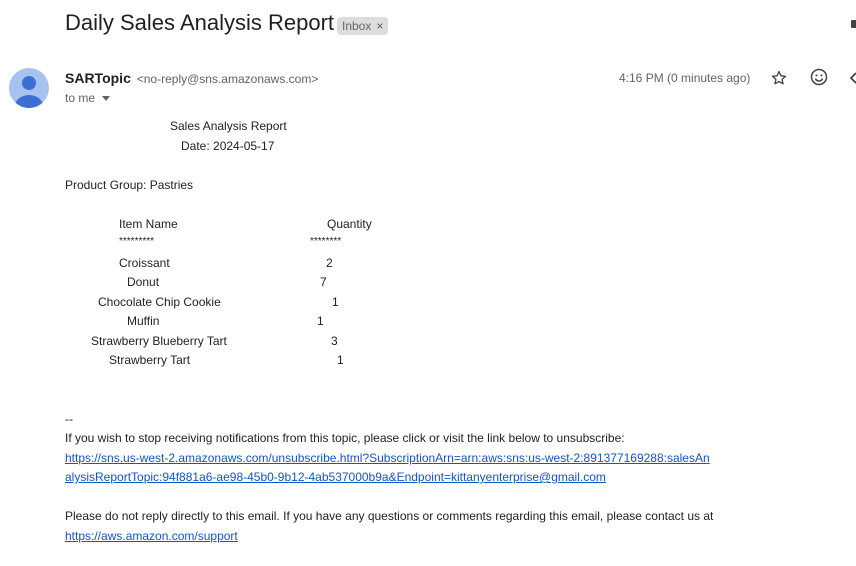 The image size is (856, 566). I want to click on item-quantity: 2, so click(329, 263).